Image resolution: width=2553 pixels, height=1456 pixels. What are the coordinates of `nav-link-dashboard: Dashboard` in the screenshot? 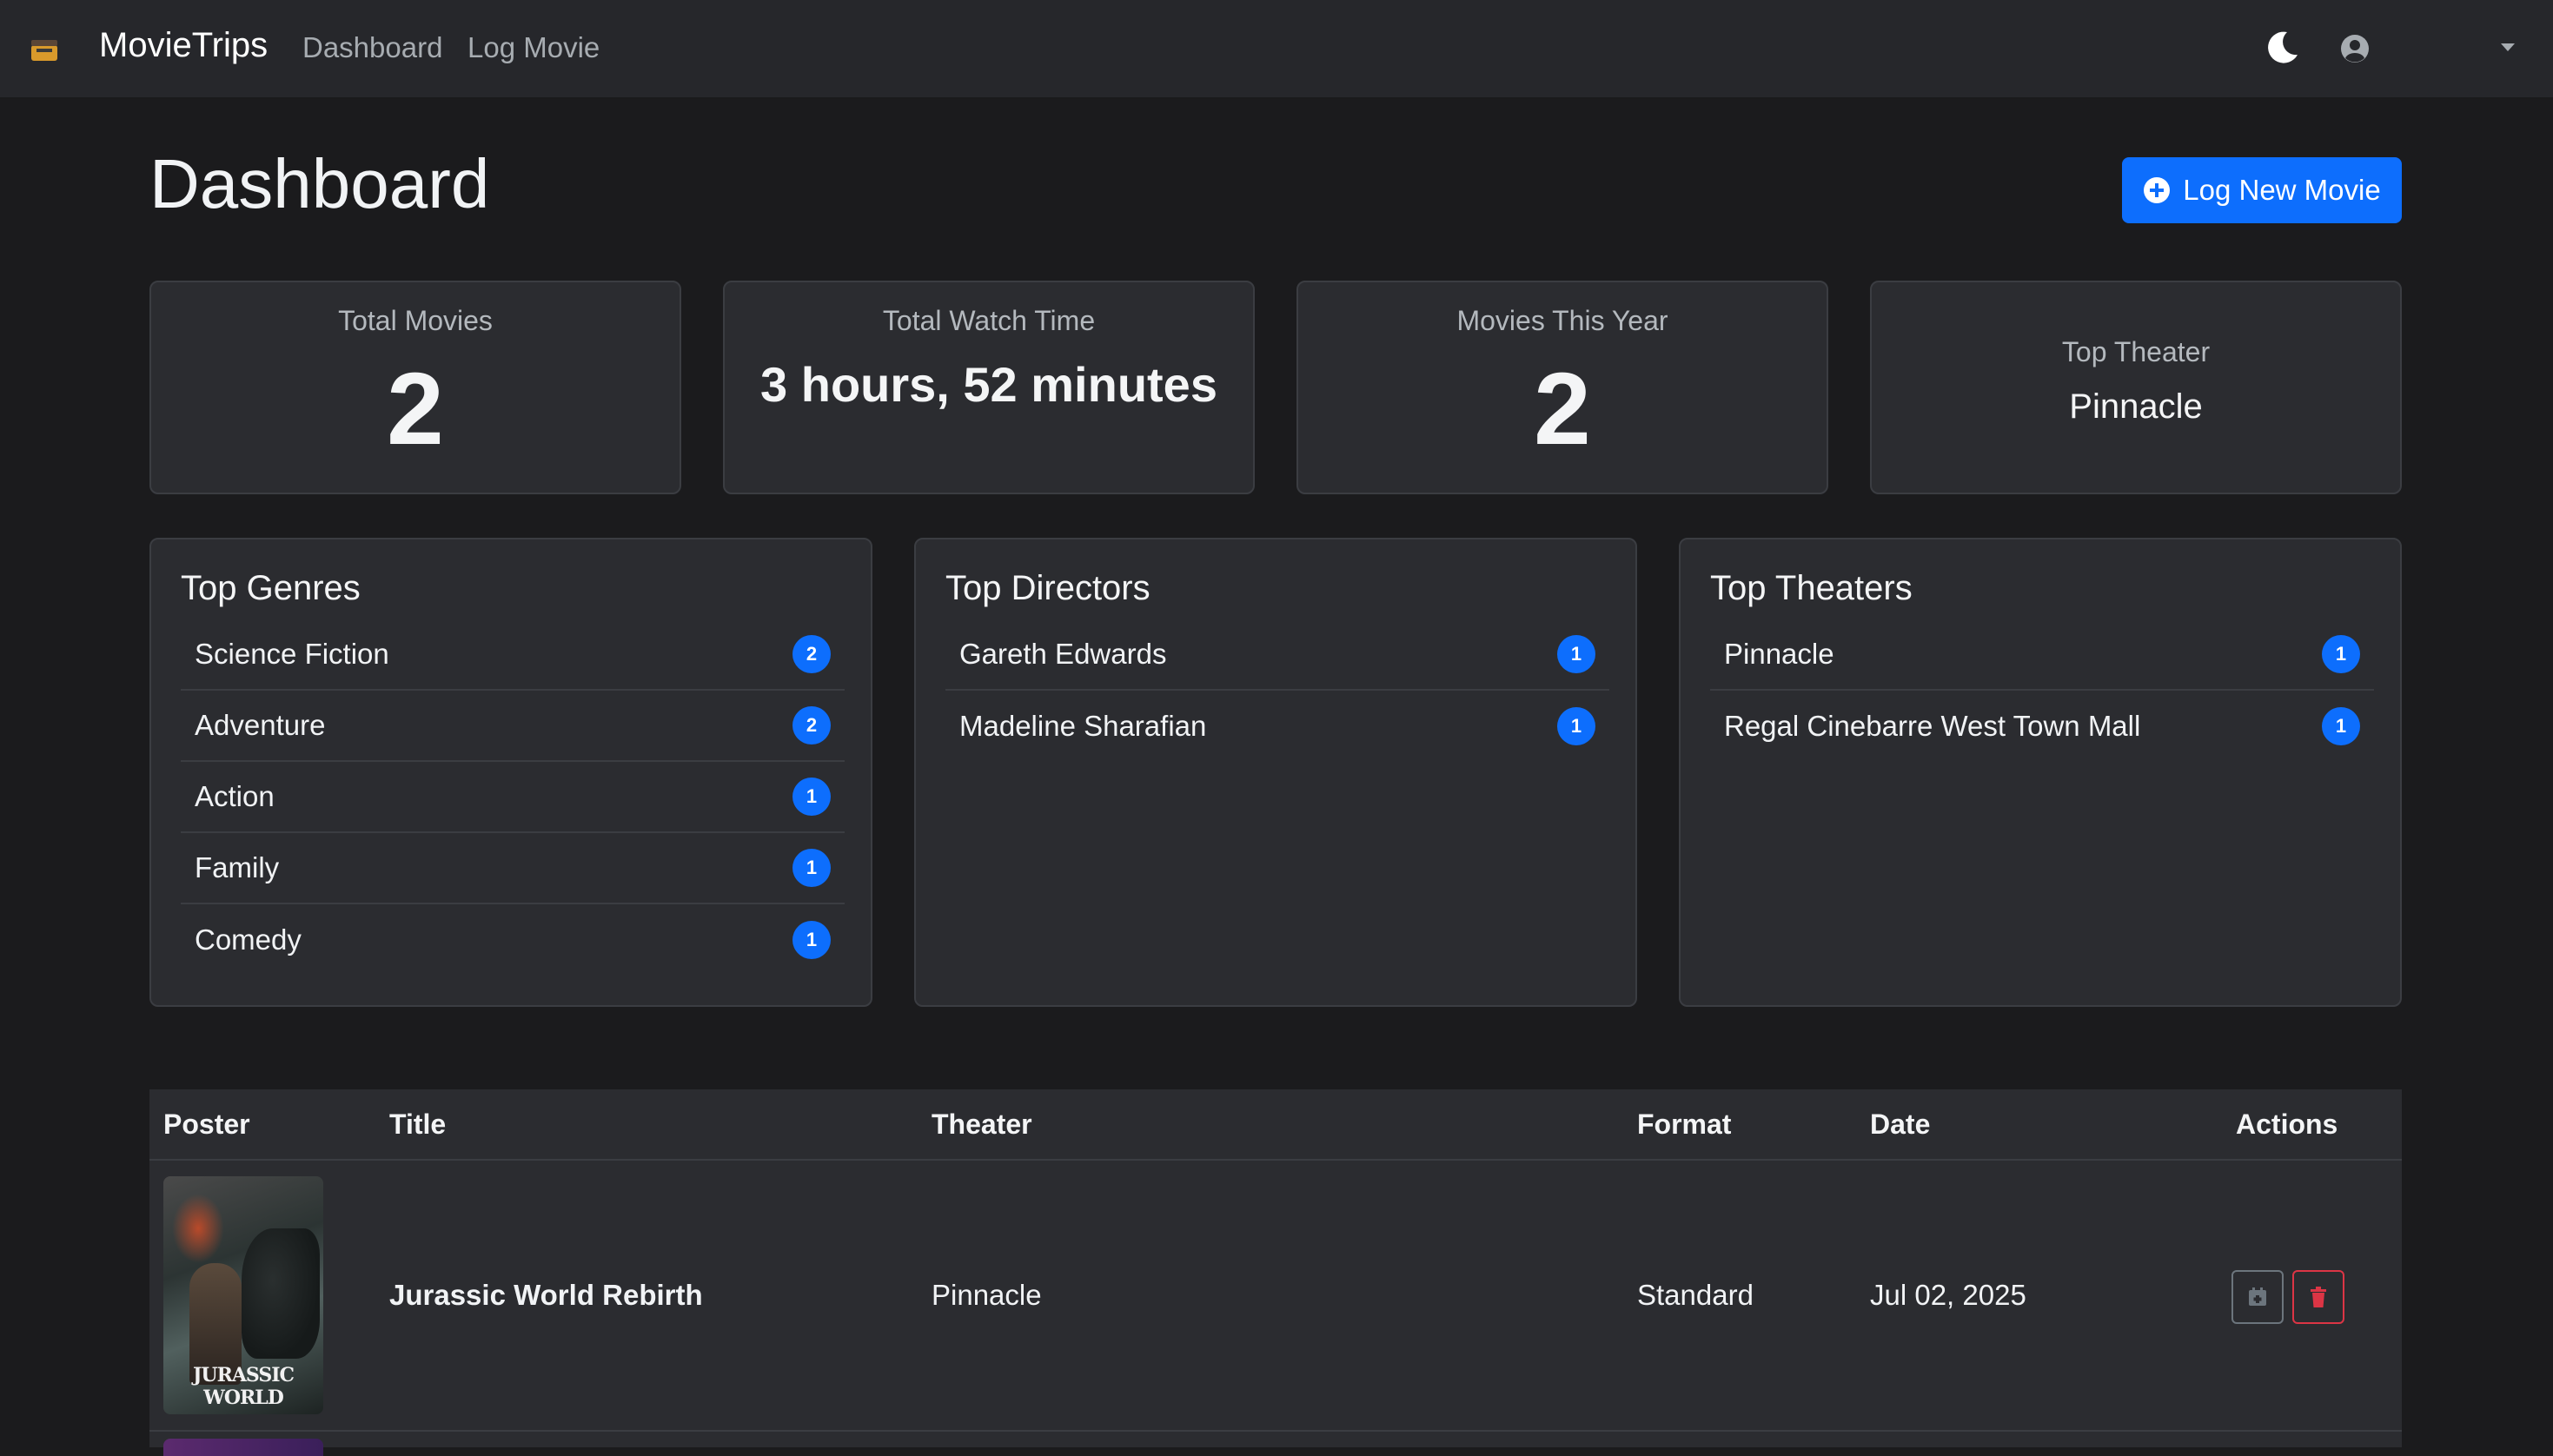 It's located at (372, 47).